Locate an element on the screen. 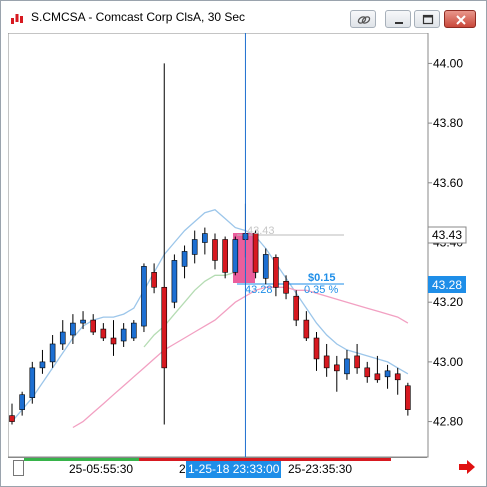 The height and width of the screenshot is (487, 487). link-icon is located at coordinates (364, 20).